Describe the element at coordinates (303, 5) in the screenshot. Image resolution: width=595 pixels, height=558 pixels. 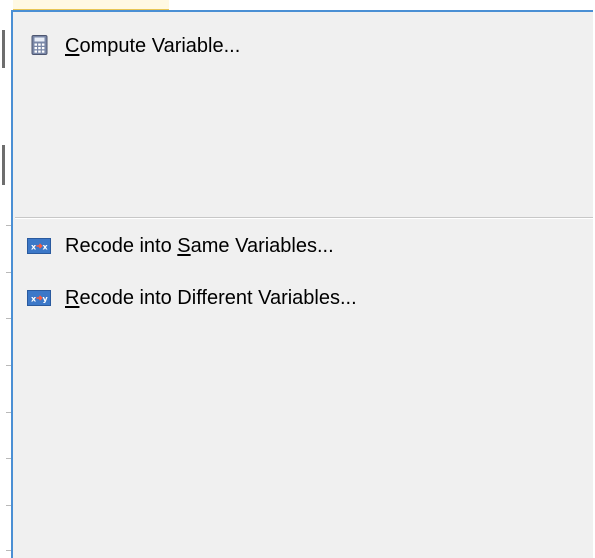
I see `menubar-strip` at that location.